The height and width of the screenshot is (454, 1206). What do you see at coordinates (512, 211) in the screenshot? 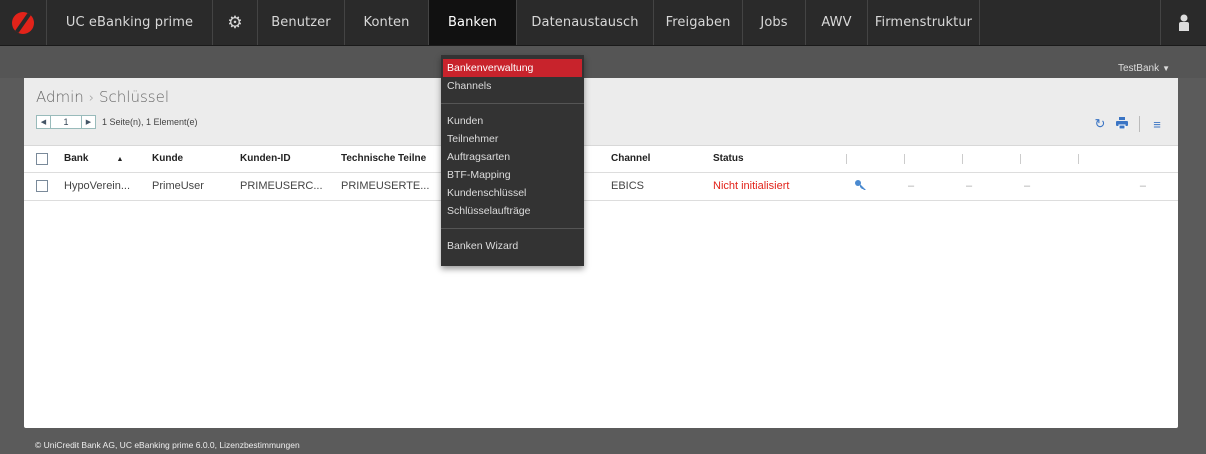
I see `menu-item-schl-sselauftr-ge: Schlüsselaufträge` at bounding box center [512, 211].